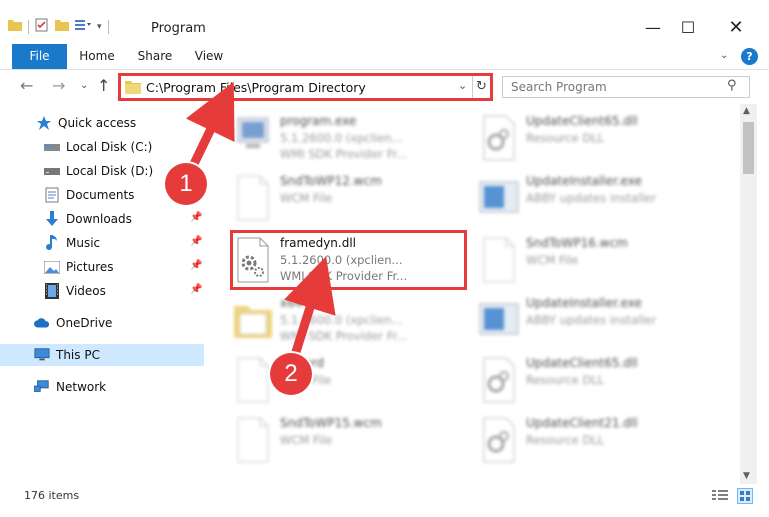  I want to click on scroll-up-icon: ▲, so click(746, 111).